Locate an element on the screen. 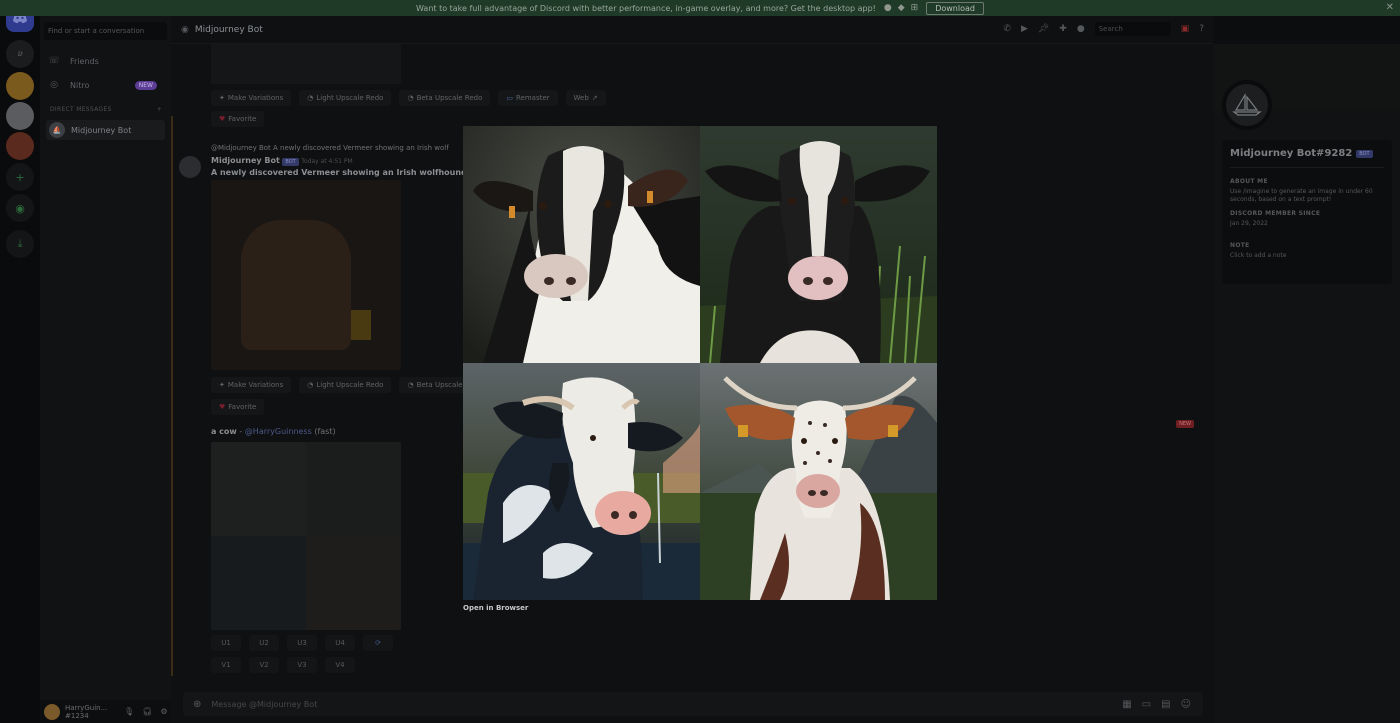  open-in-browser-link: Open in Browser is located at coordinates (495, 608).